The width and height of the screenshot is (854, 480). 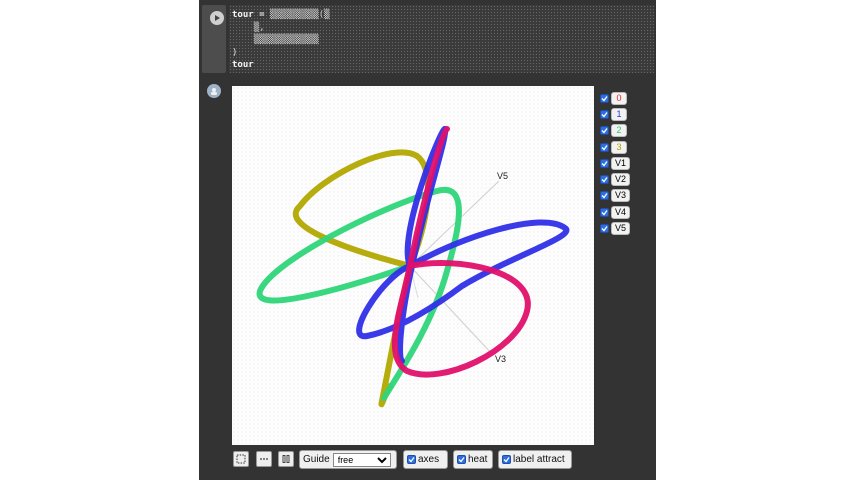 I want to click on legend-label: 0, so click(x=619, y=98).